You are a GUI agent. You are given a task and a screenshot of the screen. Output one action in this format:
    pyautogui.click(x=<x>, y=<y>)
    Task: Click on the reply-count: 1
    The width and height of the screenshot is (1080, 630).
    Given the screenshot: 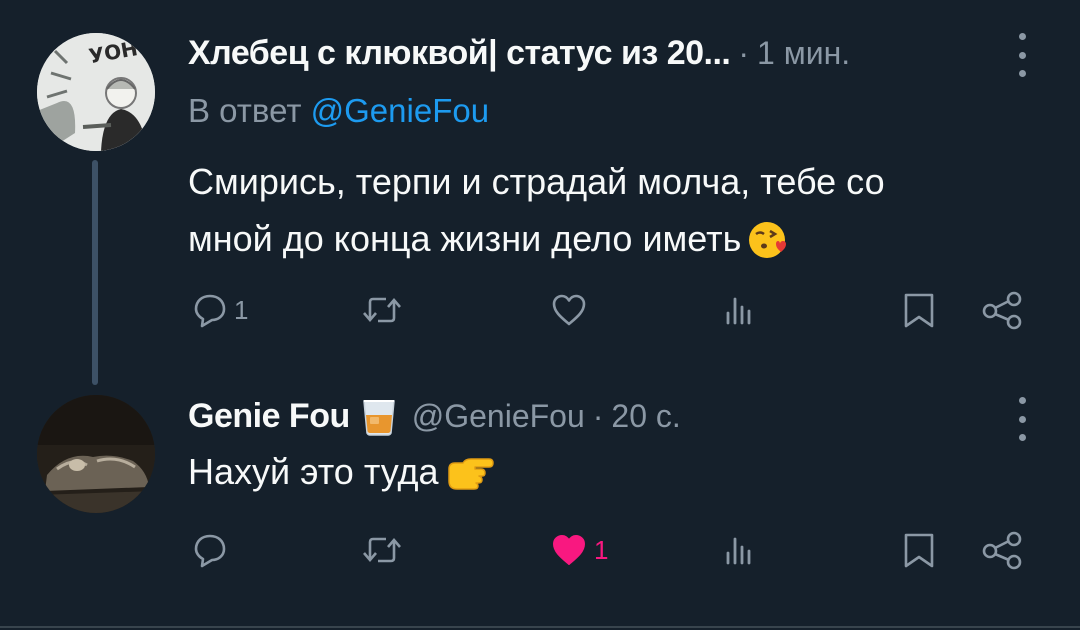 What is the action you would take?
    pyautogui.click(x=241, y=309)
    